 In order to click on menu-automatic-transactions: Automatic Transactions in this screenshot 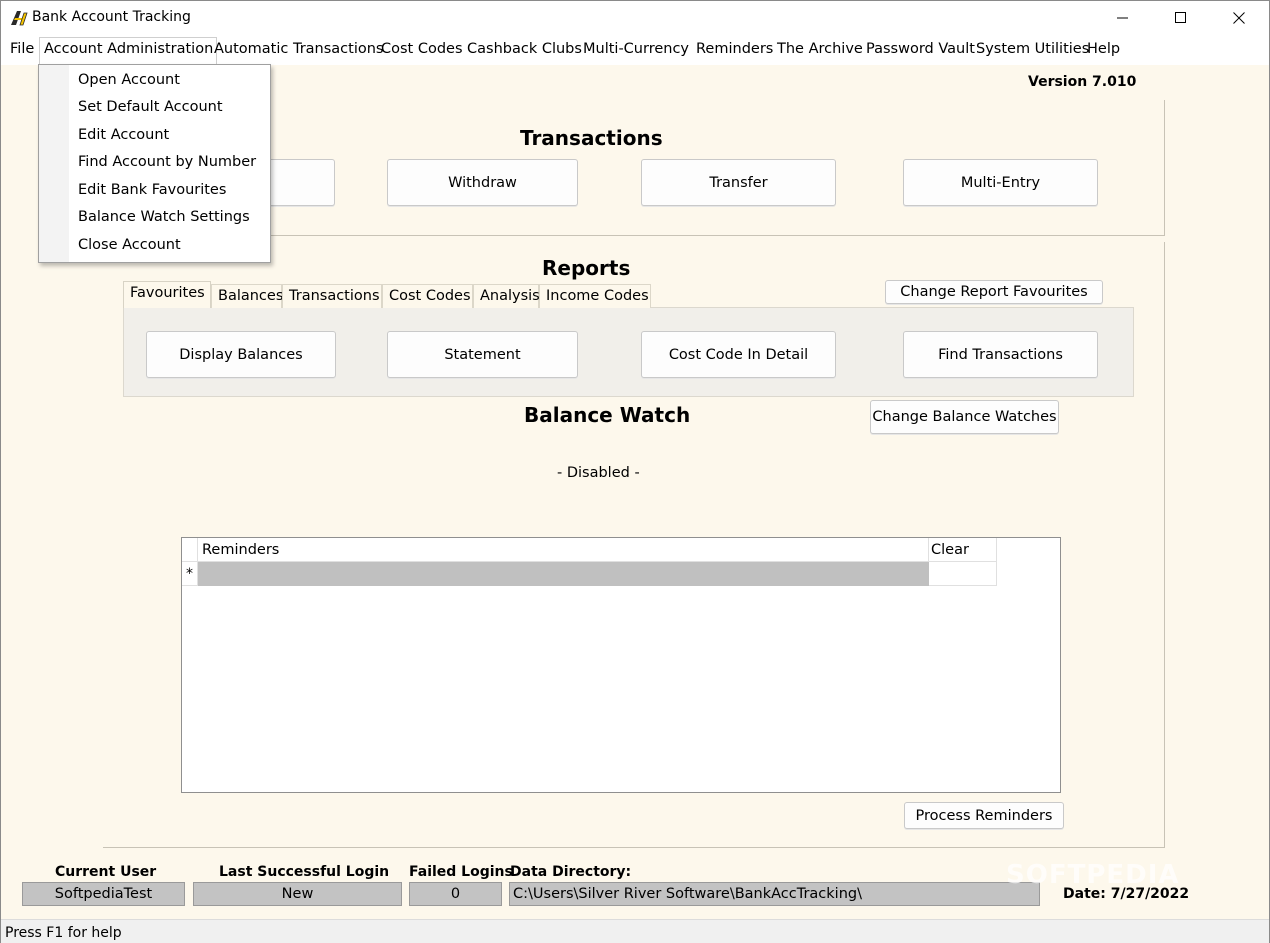, I will do `click(298, 49)`.